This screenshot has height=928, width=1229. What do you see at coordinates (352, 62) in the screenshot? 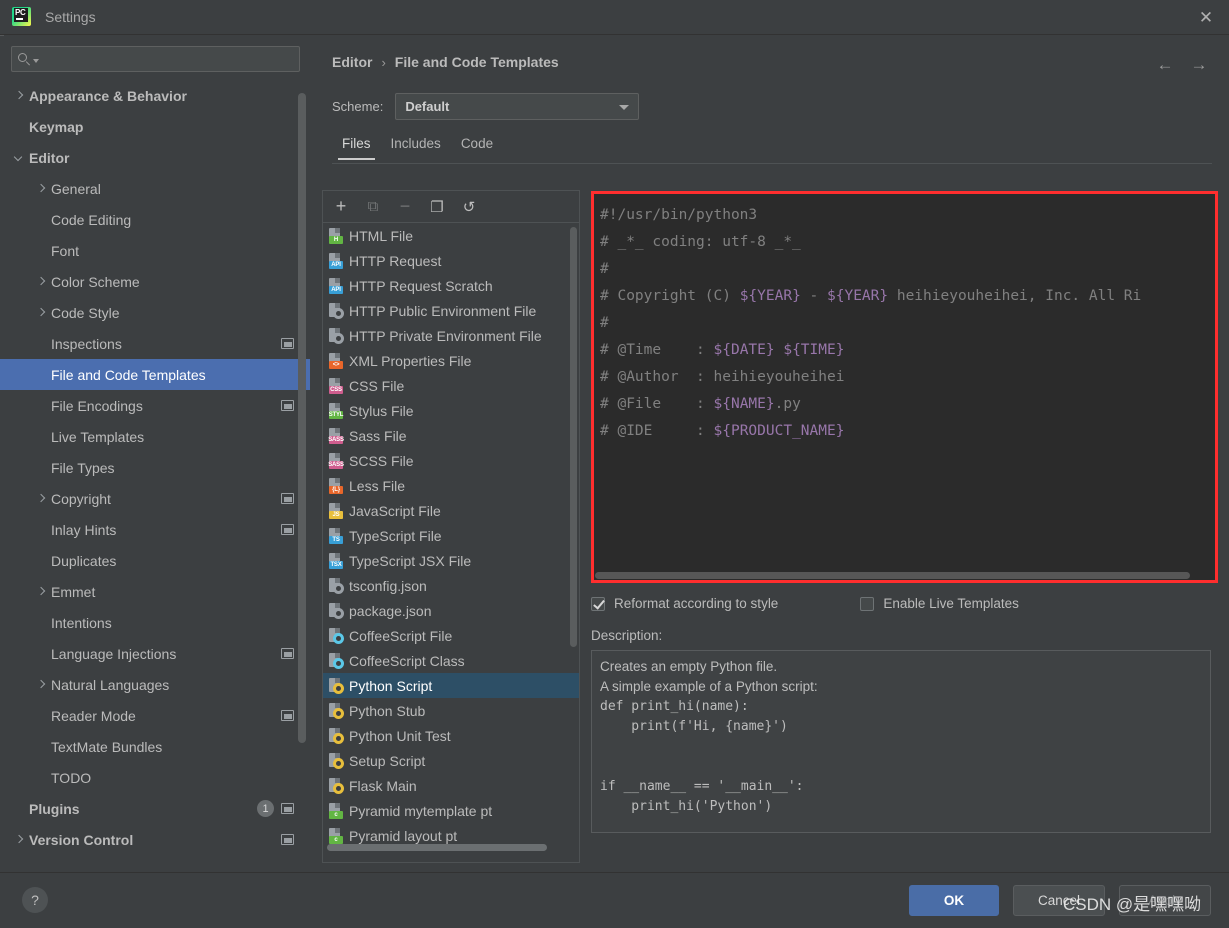
I see `breadcrumb-root: Editor` at bounding box center [352, 62].